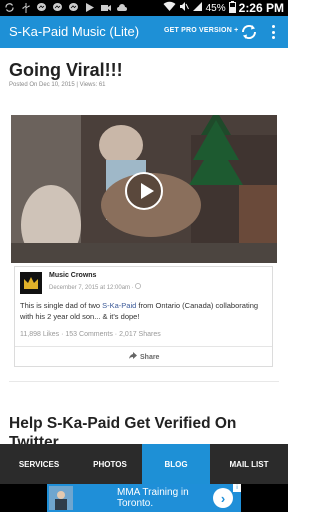 This screenshot has height=512, width=320. What do you see at coordinates (92, 288) in the screenshot?
I see `fb-post-date-text: December 7, 2015 at 12:00am ·` at bounding box center [92, 288].